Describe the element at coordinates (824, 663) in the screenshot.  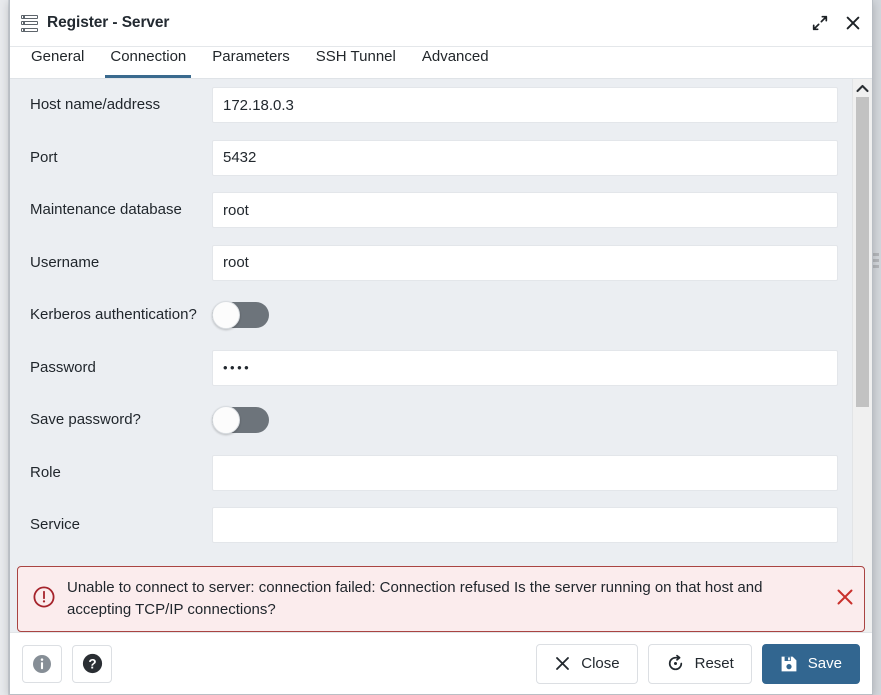
I see `save-button-label: Save` at that location.